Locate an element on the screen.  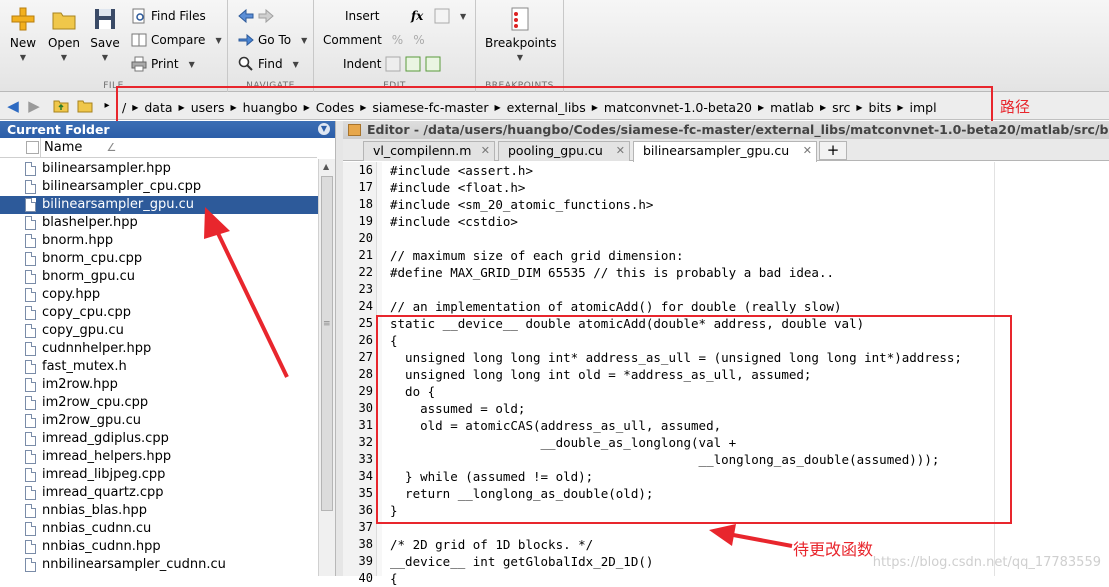
edit-group: Insert fx ▼ Comment % % Indent EDIT is located at coordinates (395, 46).